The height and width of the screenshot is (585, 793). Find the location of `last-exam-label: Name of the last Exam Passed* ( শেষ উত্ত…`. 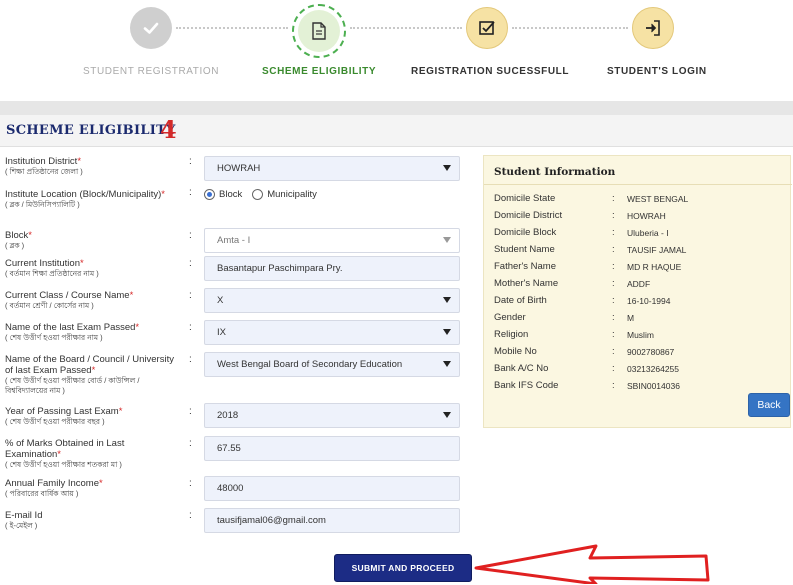

last-exam-label: Name of the last Exam Passed* ( শেষ উত্ত… is located at coordinates (72, 332).